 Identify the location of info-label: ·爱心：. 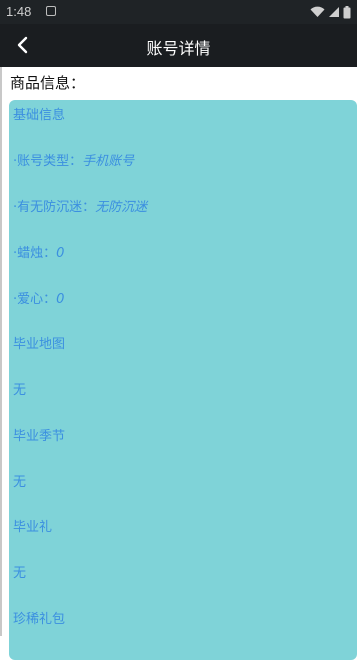
(35, 299).